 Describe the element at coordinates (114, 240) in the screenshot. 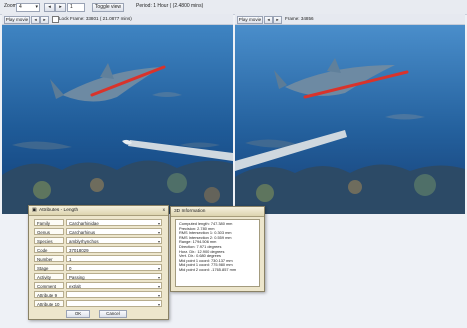

I see `attribute-value-field: amblyrhynchos ▾` at that location.